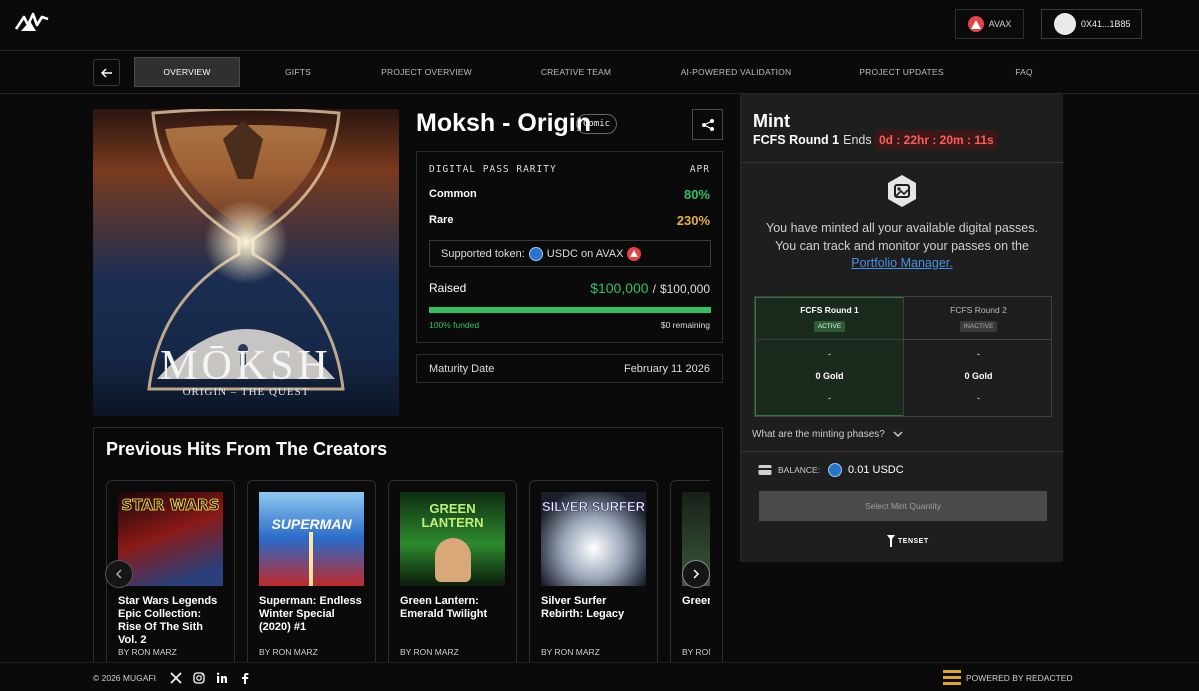 This screenshot has width=1199, height=691. I want to click on share-button, so click(707, 124).